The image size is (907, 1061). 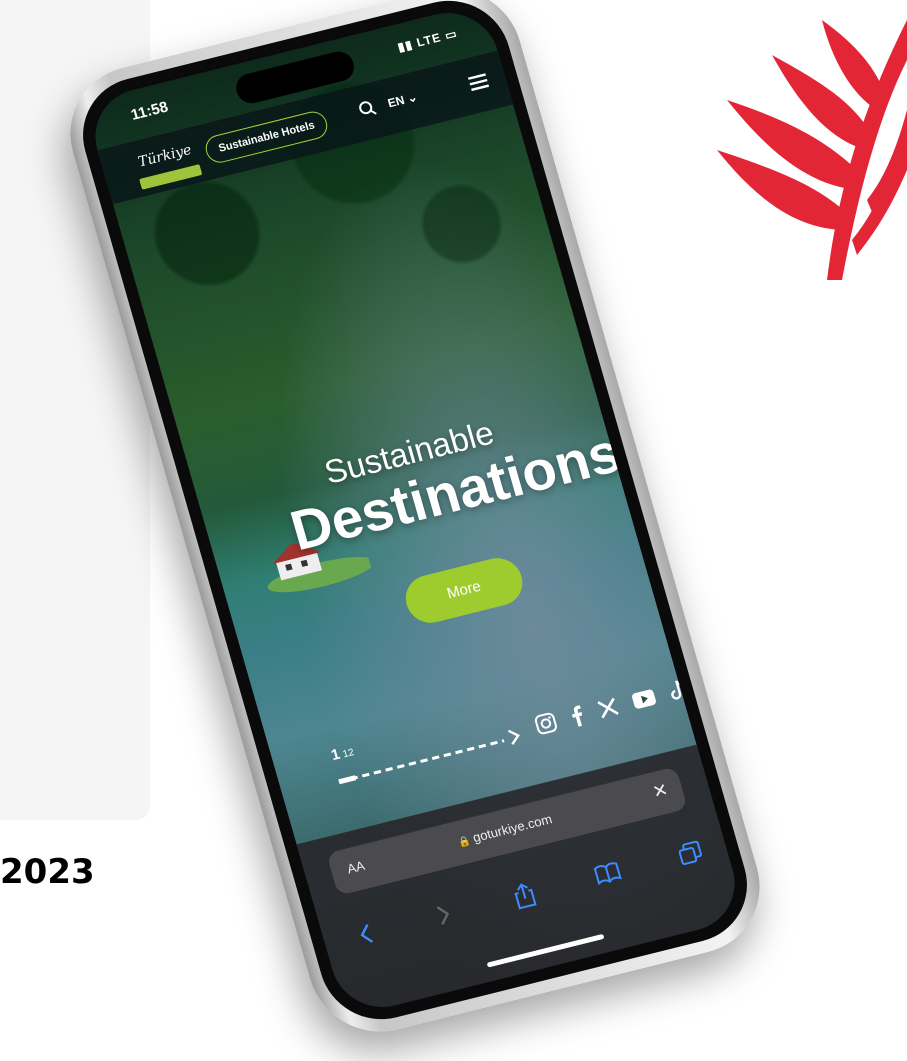 I want to click on x-icon, so click(x=608, y=710).